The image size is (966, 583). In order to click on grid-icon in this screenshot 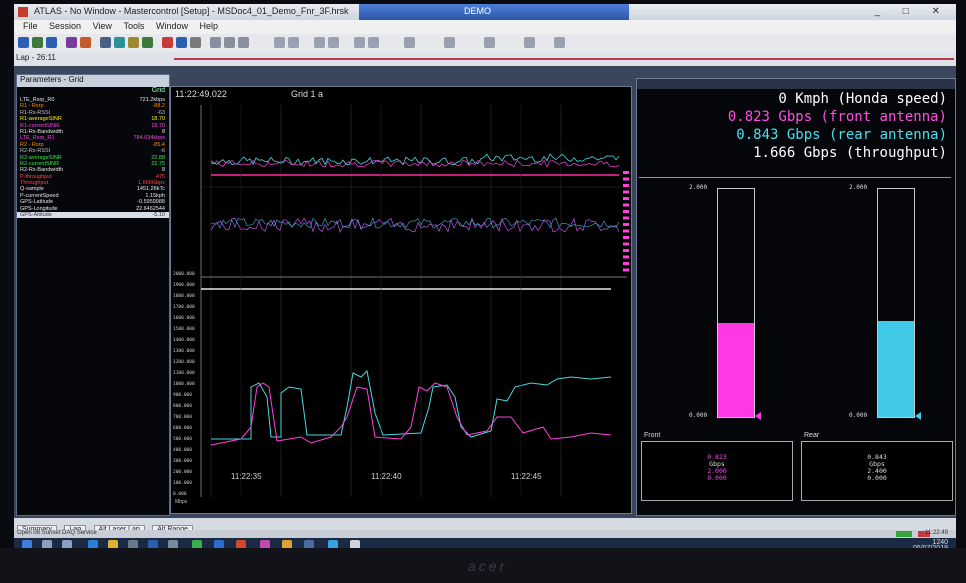, I will do `click(105, 42)`.